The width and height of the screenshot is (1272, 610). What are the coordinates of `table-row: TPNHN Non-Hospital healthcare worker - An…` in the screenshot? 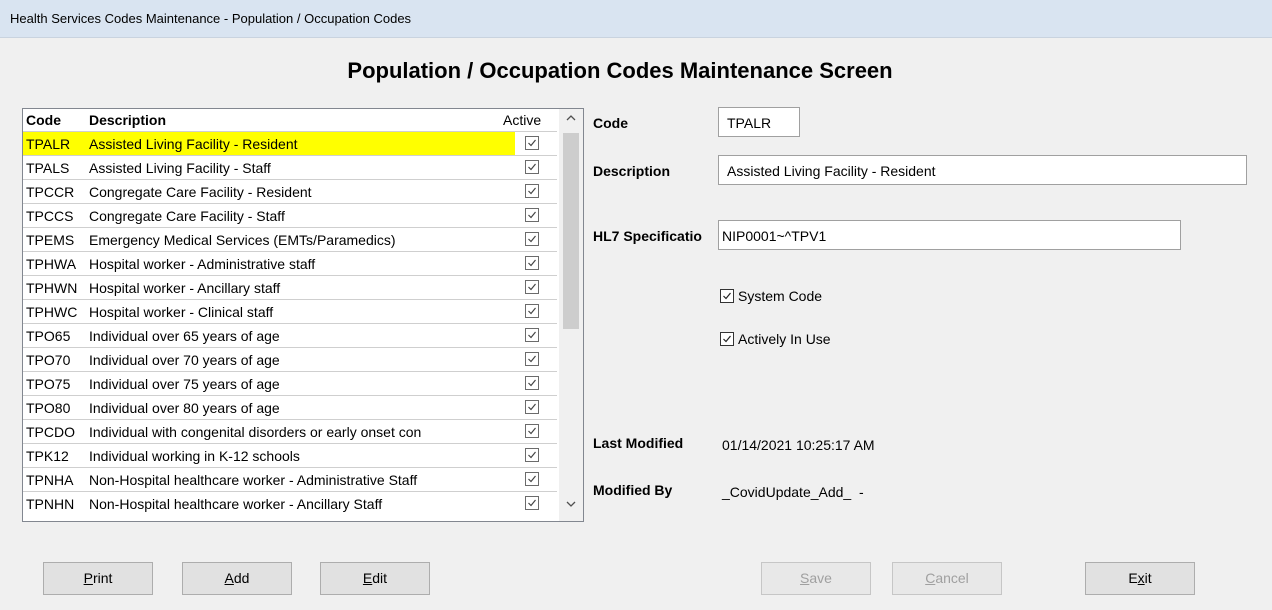 It's located at (290, 503).